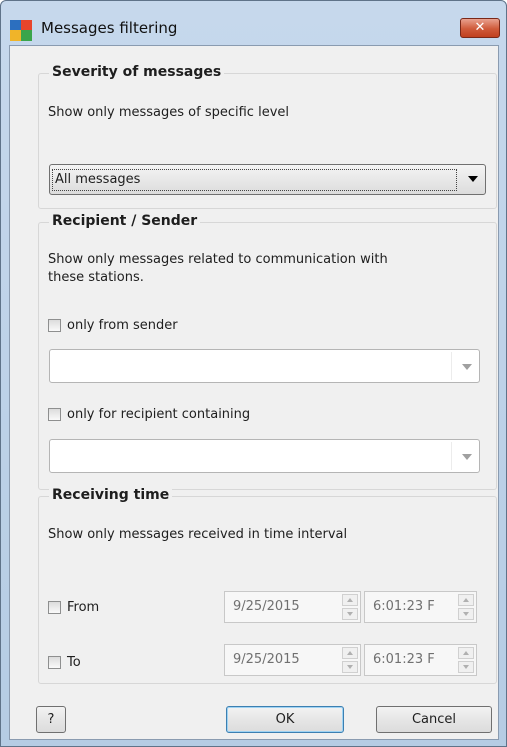 This screenshot has width=507, height=747. What do you see at coordinates (159, 414) in the screenshot?
I see `recipient-label: only for recipient containing` at bounding box center [159, 414].